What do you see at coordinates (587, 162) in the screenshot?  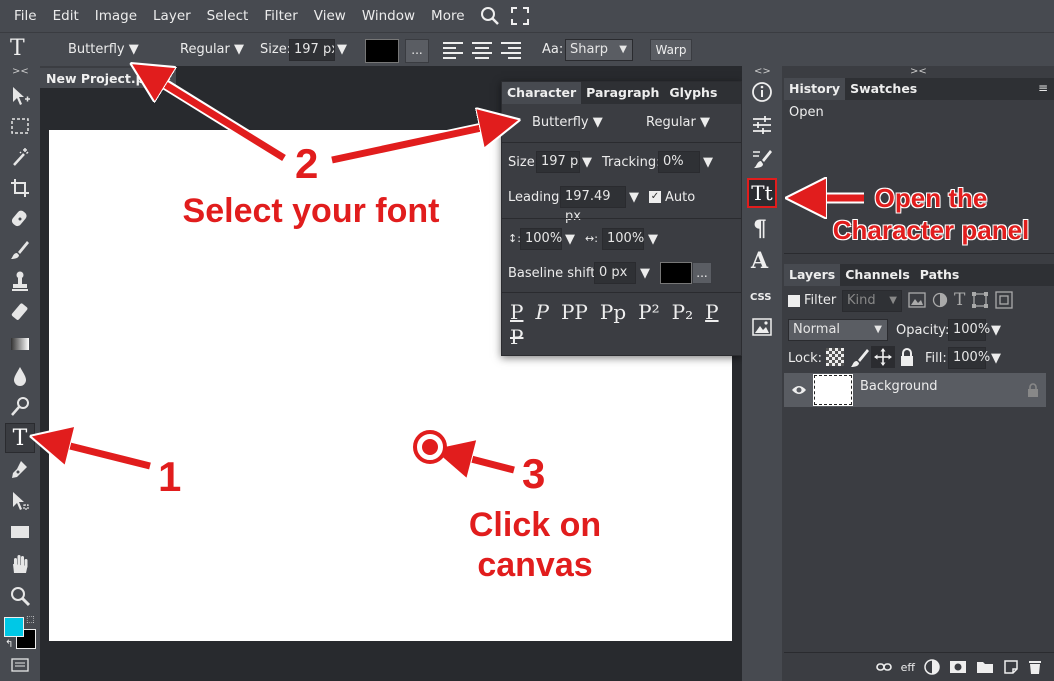 I see `char-size-arrow: ▼` at bounding box center [587, 162].